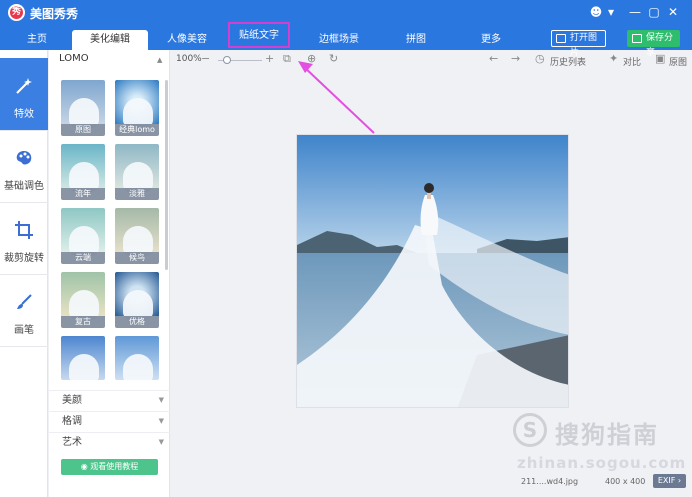 This screenshot has width=692, height=497. What do you see at coordinates (625, 481) in the screenshot?
I see `image-dimensions: 400 x 400` at bounding box center [625, 481].